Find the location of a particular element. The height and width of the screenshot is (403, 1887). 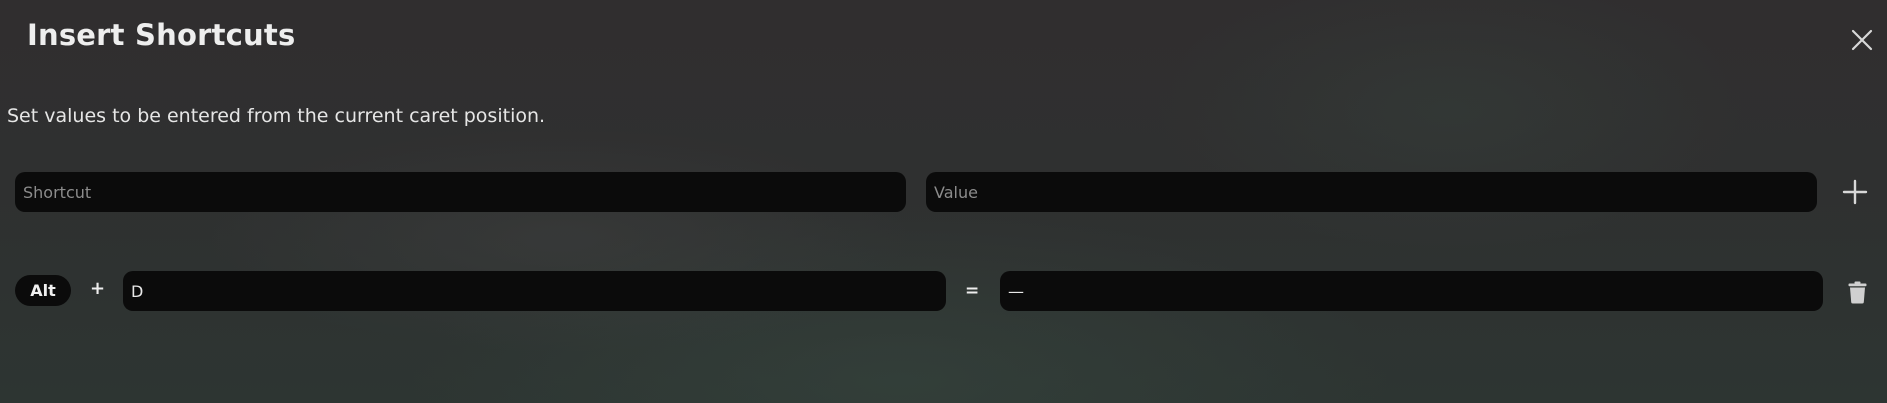

trash-icon is located at coordinates (1857, 292).